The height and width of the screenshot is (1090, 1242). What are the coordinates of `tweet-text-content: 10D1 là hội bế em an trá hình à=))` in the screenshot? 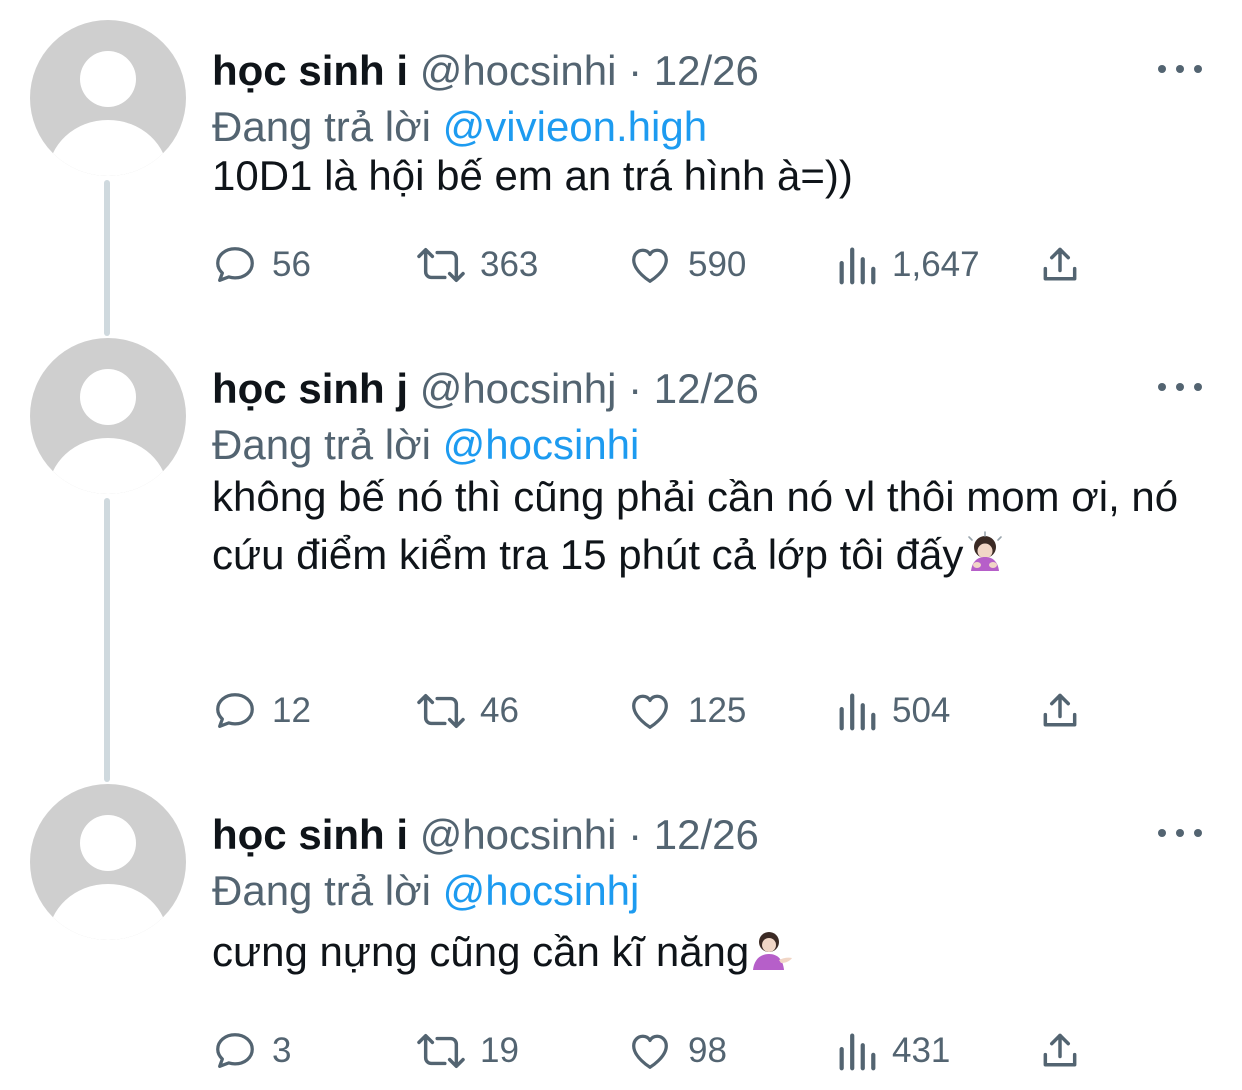 It's located at (532, 175).